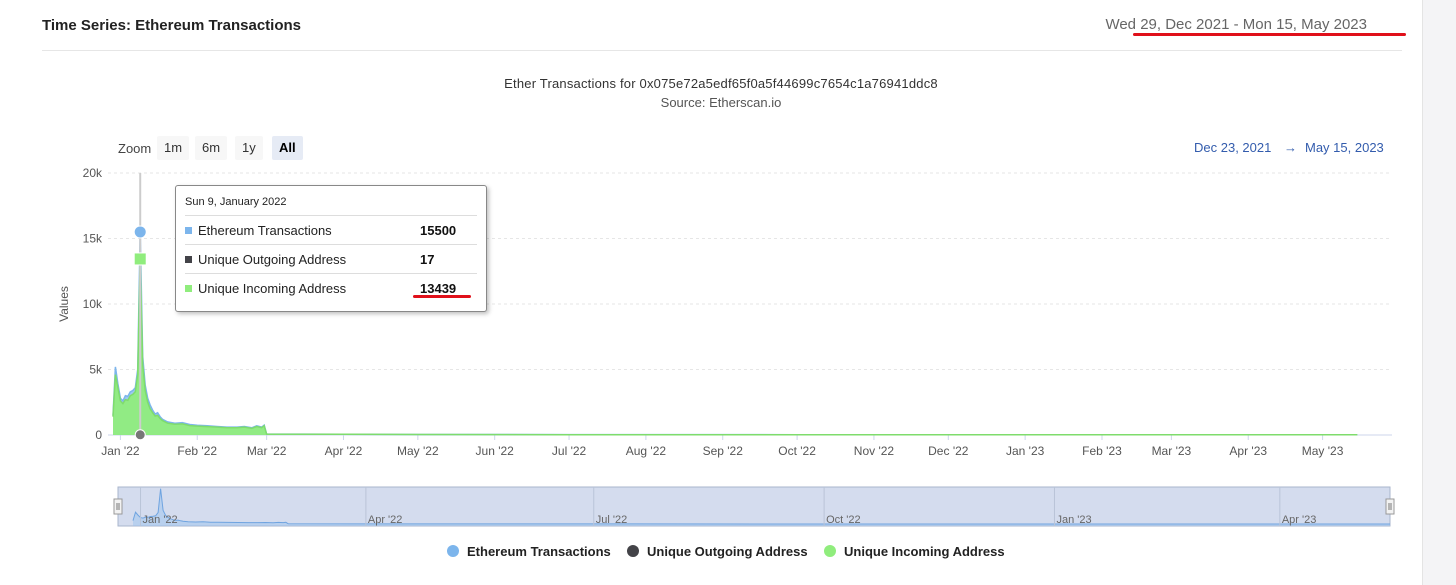 The image size is (1456, 585). Describe the element at coordinates (1172, 451) in the screenshot. I see `x-tick-label: Mar '23` at that location.